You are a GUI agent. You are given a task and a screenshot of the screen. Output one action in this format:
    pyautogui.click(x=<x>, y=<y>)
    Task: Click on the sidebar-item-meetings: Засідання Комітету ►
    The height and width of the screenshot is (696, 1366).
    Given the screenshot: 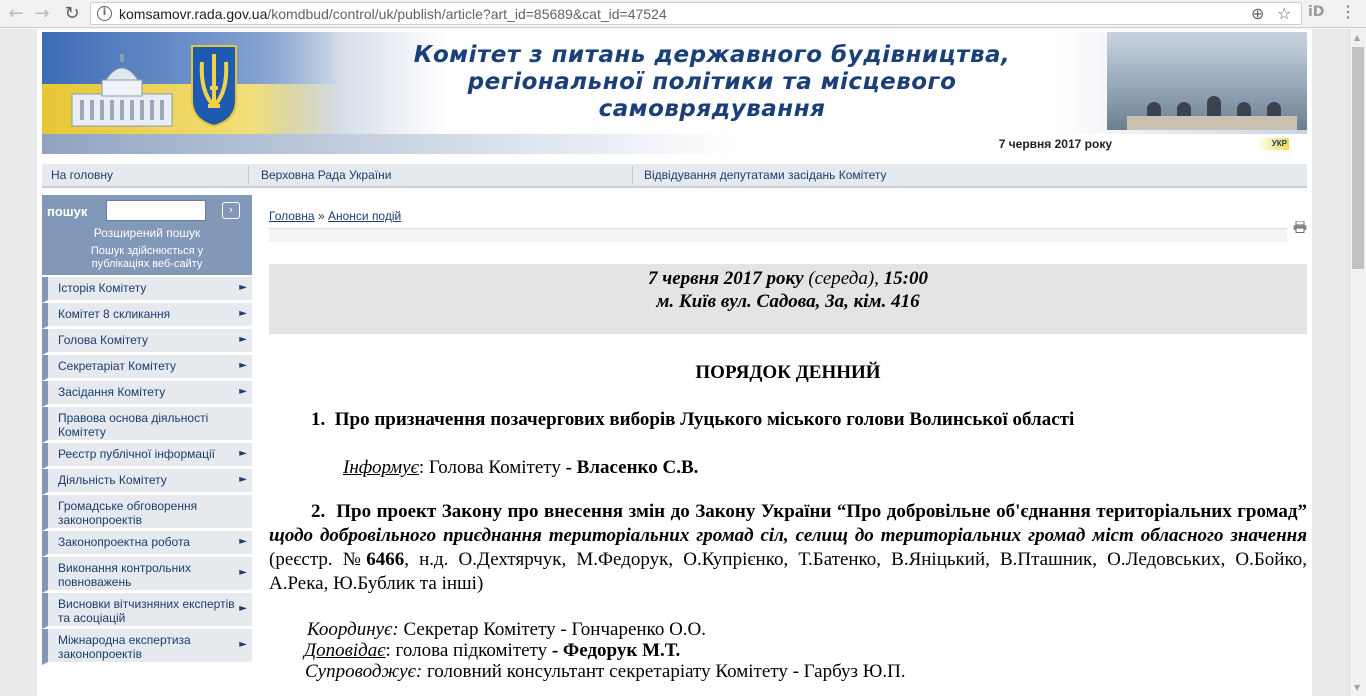 What is the action you would take?
    pyautogui.click(x=147, y=394)
    